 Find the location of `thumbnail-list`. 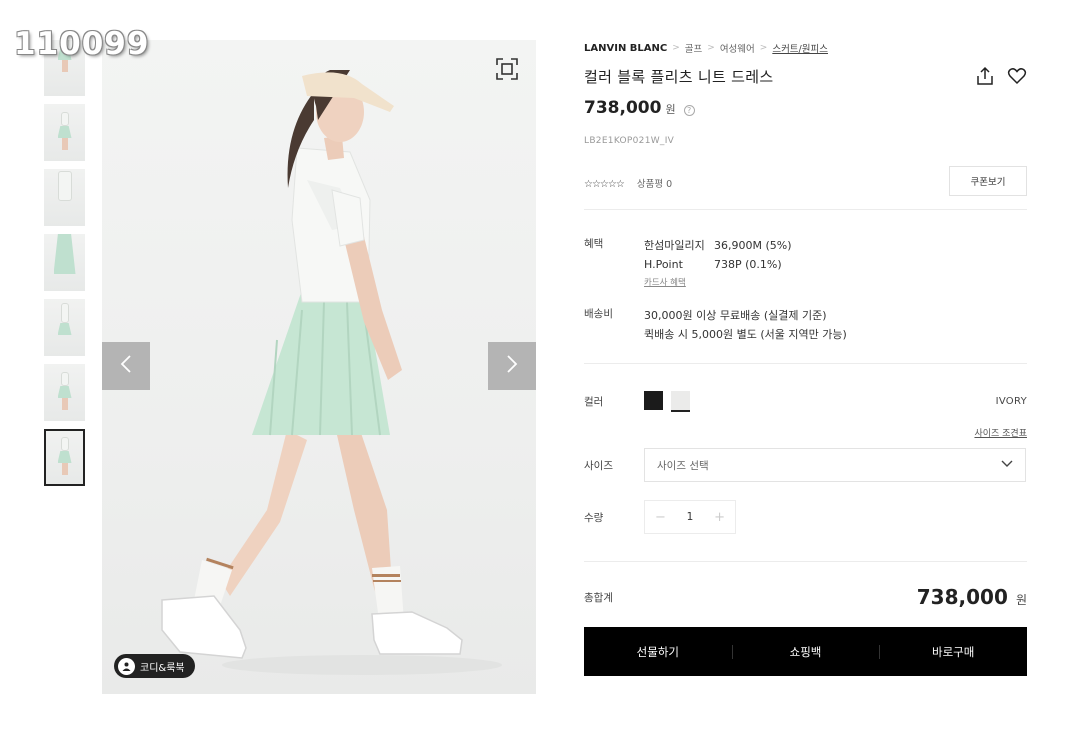

thumbnail-list is located at coordinates (65, 267).